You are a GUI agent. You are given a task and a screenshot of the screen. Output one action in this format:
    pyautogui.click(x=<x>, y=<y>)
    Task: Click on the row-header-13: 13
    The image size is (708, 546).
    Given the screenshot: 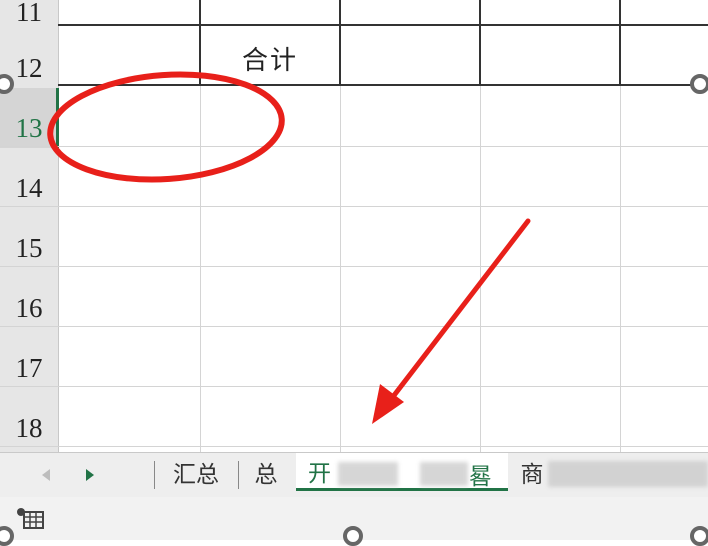 What is the action you would take?
    pyautogui.click(x=29, y=118)
    